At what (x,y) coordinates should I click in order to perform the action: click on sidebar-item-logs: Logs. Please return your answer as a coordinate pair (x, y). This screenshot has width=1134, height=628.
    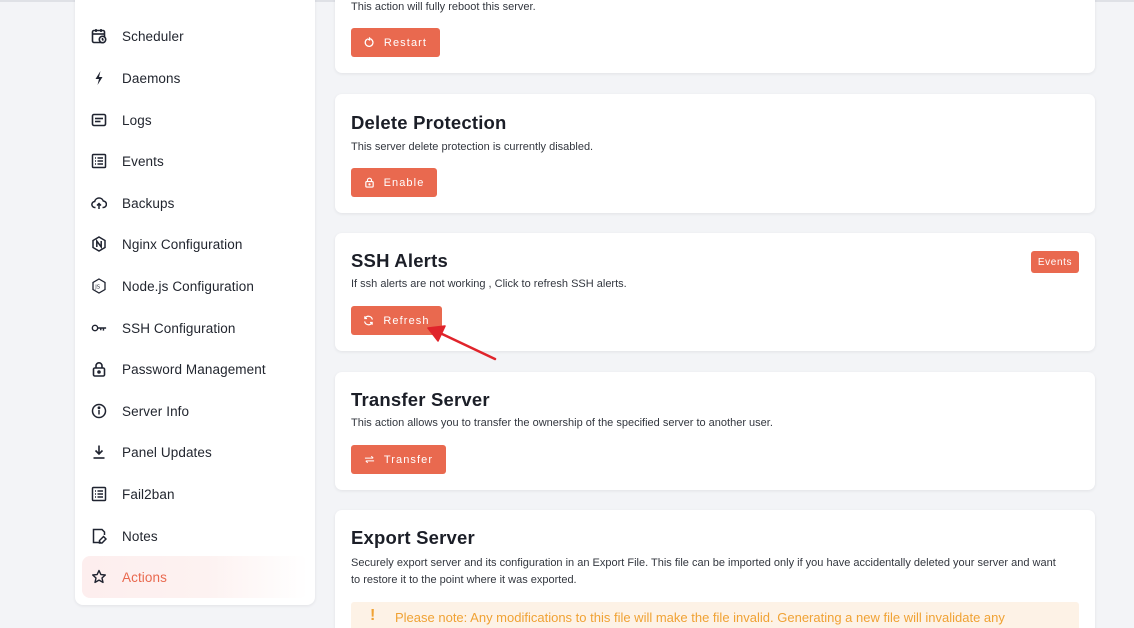
    Looking at the image, I should click on (195, 120).